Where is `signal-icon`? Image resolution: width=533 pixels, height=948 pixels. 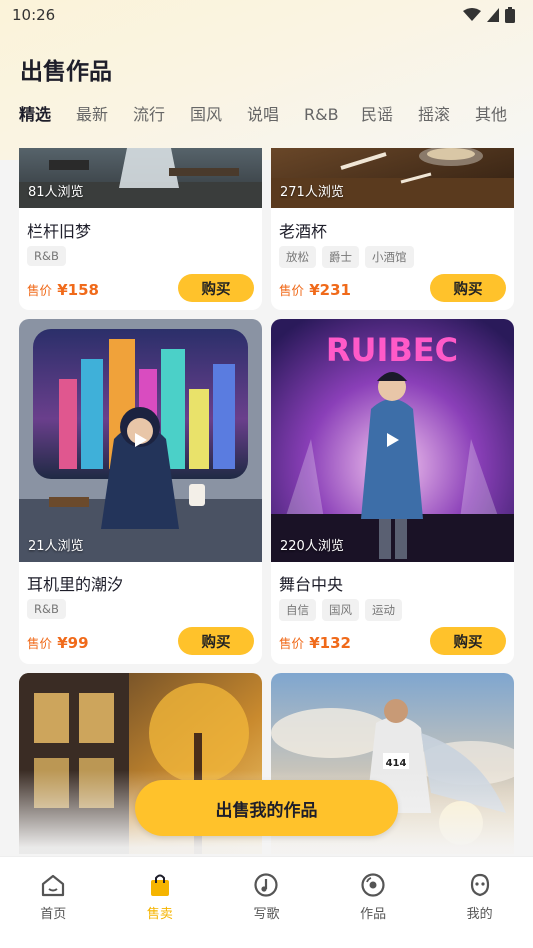 signal-icon is located at coordinates (493, 15).